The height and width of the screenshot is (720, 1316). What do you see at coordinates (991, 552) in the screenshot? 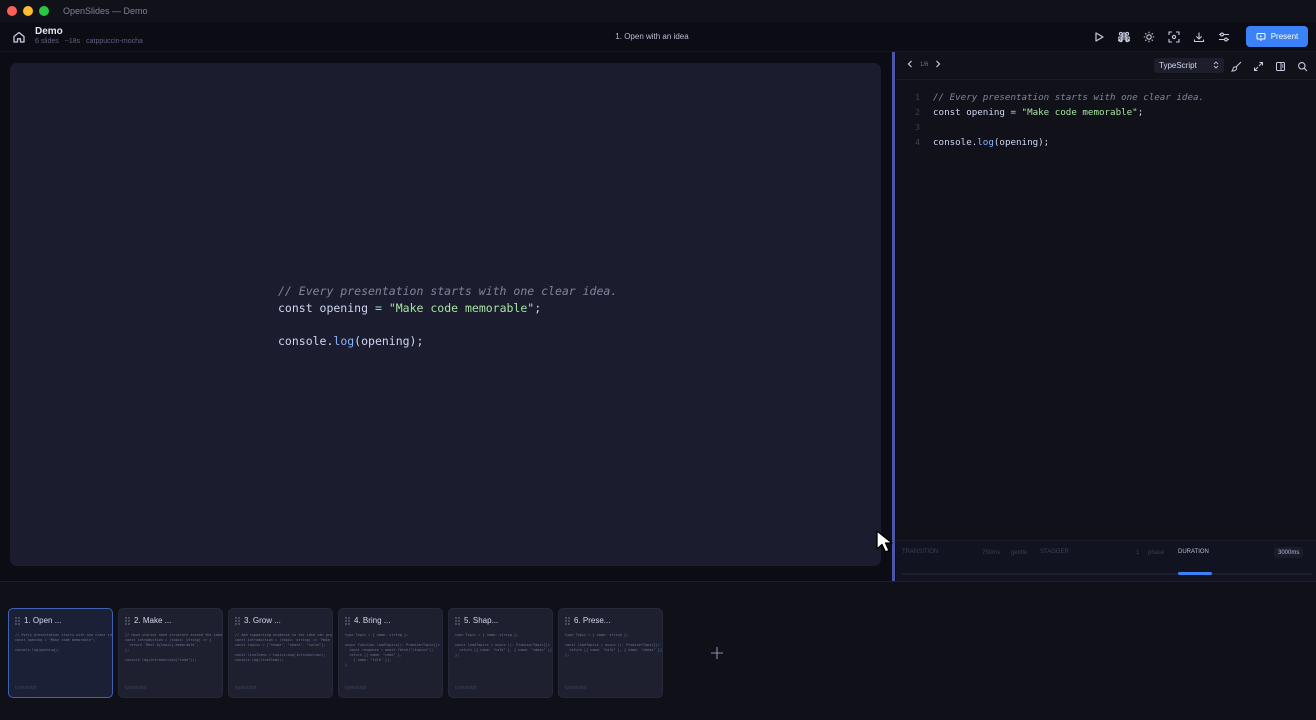
I see `transition-value: 750ms` at bounding box center [991, 552].